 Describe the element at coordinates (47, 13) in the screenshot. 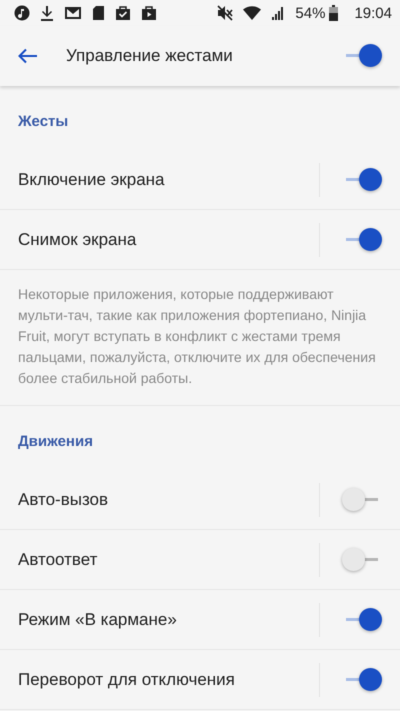

I see `download-icon` at that location.